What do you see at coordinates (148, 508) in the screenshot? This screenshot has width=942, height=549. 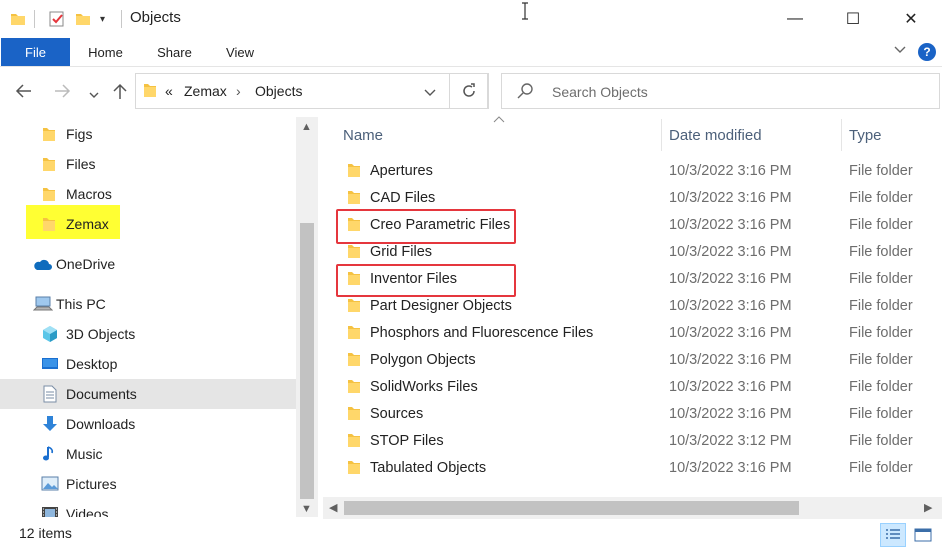 I see `nav-item-videos: Videos` at bounding box center [148, 508].